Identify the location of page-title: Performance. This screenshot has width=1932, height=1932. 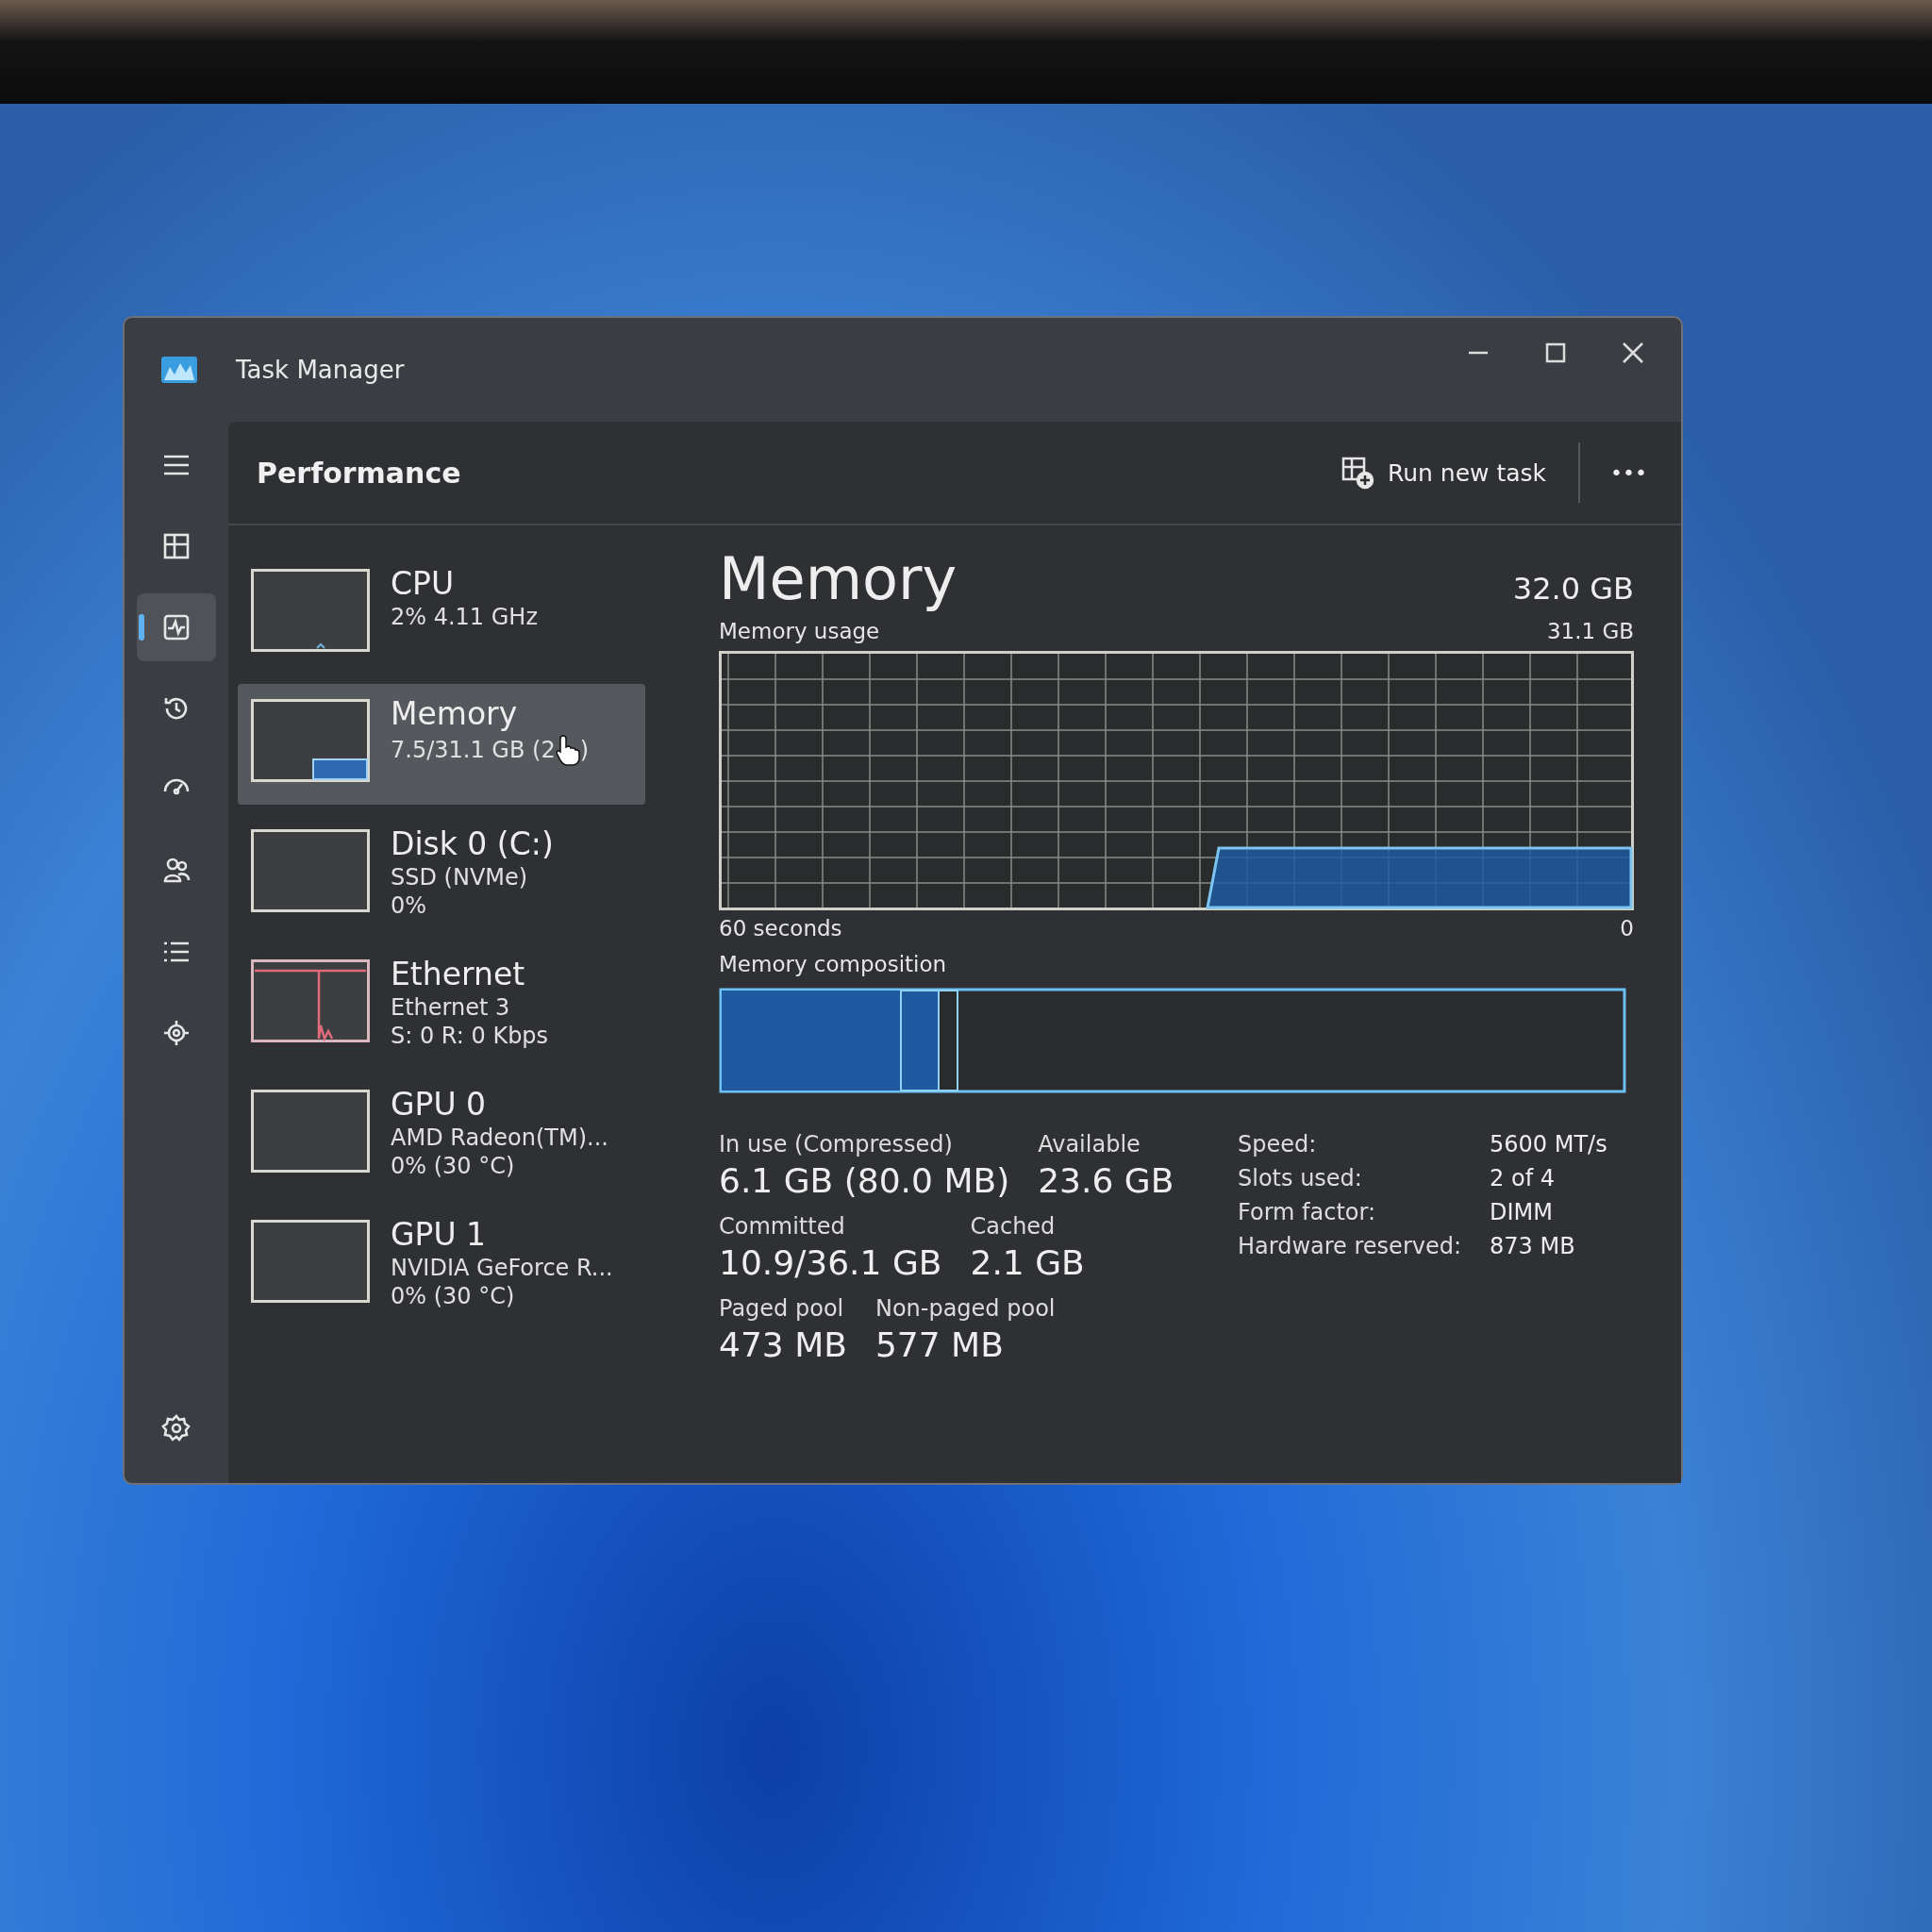
(359, 473).